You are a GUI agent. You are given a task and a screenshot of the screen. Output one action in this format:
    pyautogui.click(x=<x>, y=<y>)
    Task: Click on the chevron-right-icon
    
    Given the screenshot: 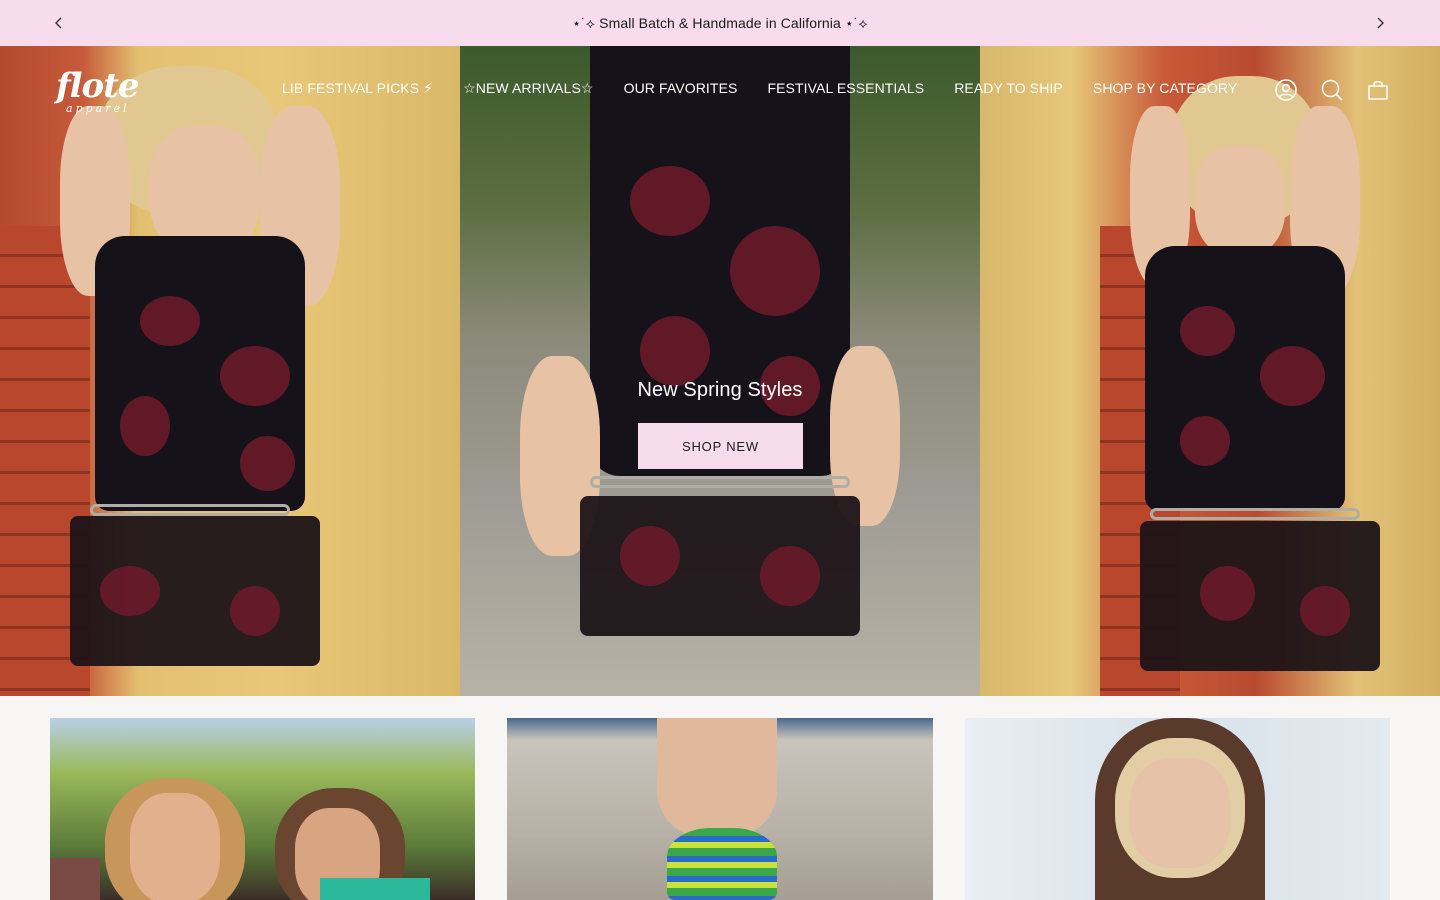 What is the action you would take?
    pyautogui.click(x=1380, y=23)
    